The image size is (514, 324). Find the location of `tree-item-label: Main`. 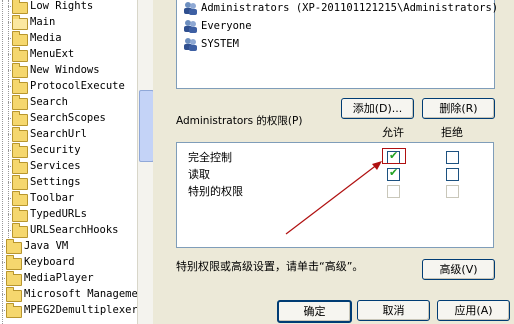

tree-item-label: Main is located at coordinates (43, 22).